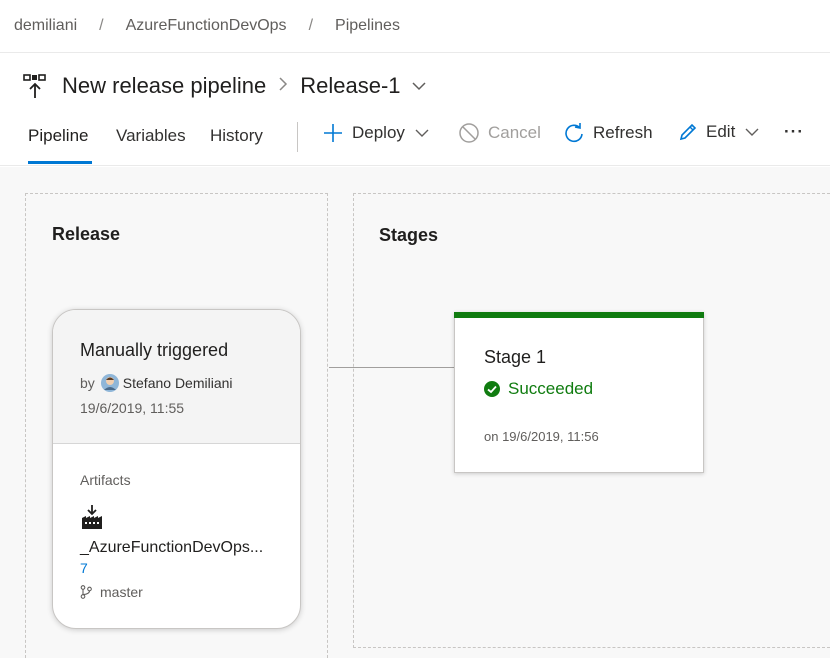 This screenshot has width=830, height=658. What do you see at coordinates (58, 136) in the screenshot?
I see `tab-pipeline: Pipeline` at bounding box center [58, 136].